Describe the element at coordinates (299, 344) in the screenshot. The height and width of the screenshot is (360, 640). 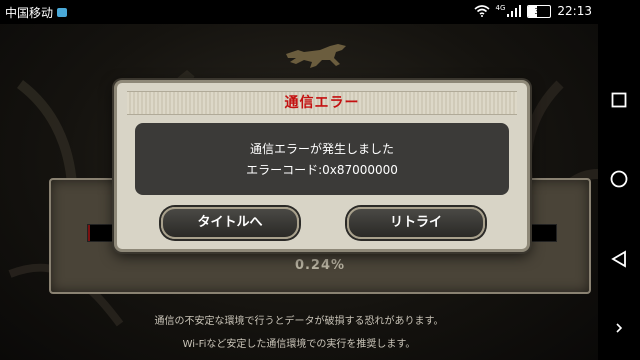
I see `notice-line-2: Wi-Fiなど安定した通信環境での実行を推奨します。` at that location.